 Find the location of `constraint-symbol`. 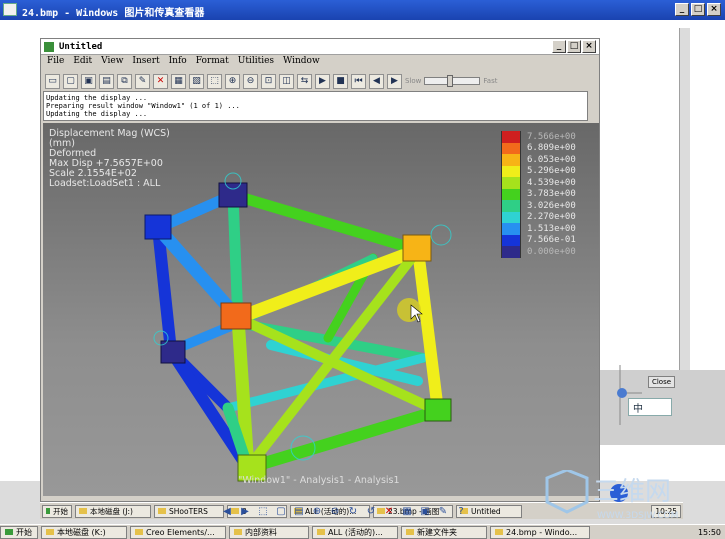

constraint-symbol is located at coordinates (441, 235).